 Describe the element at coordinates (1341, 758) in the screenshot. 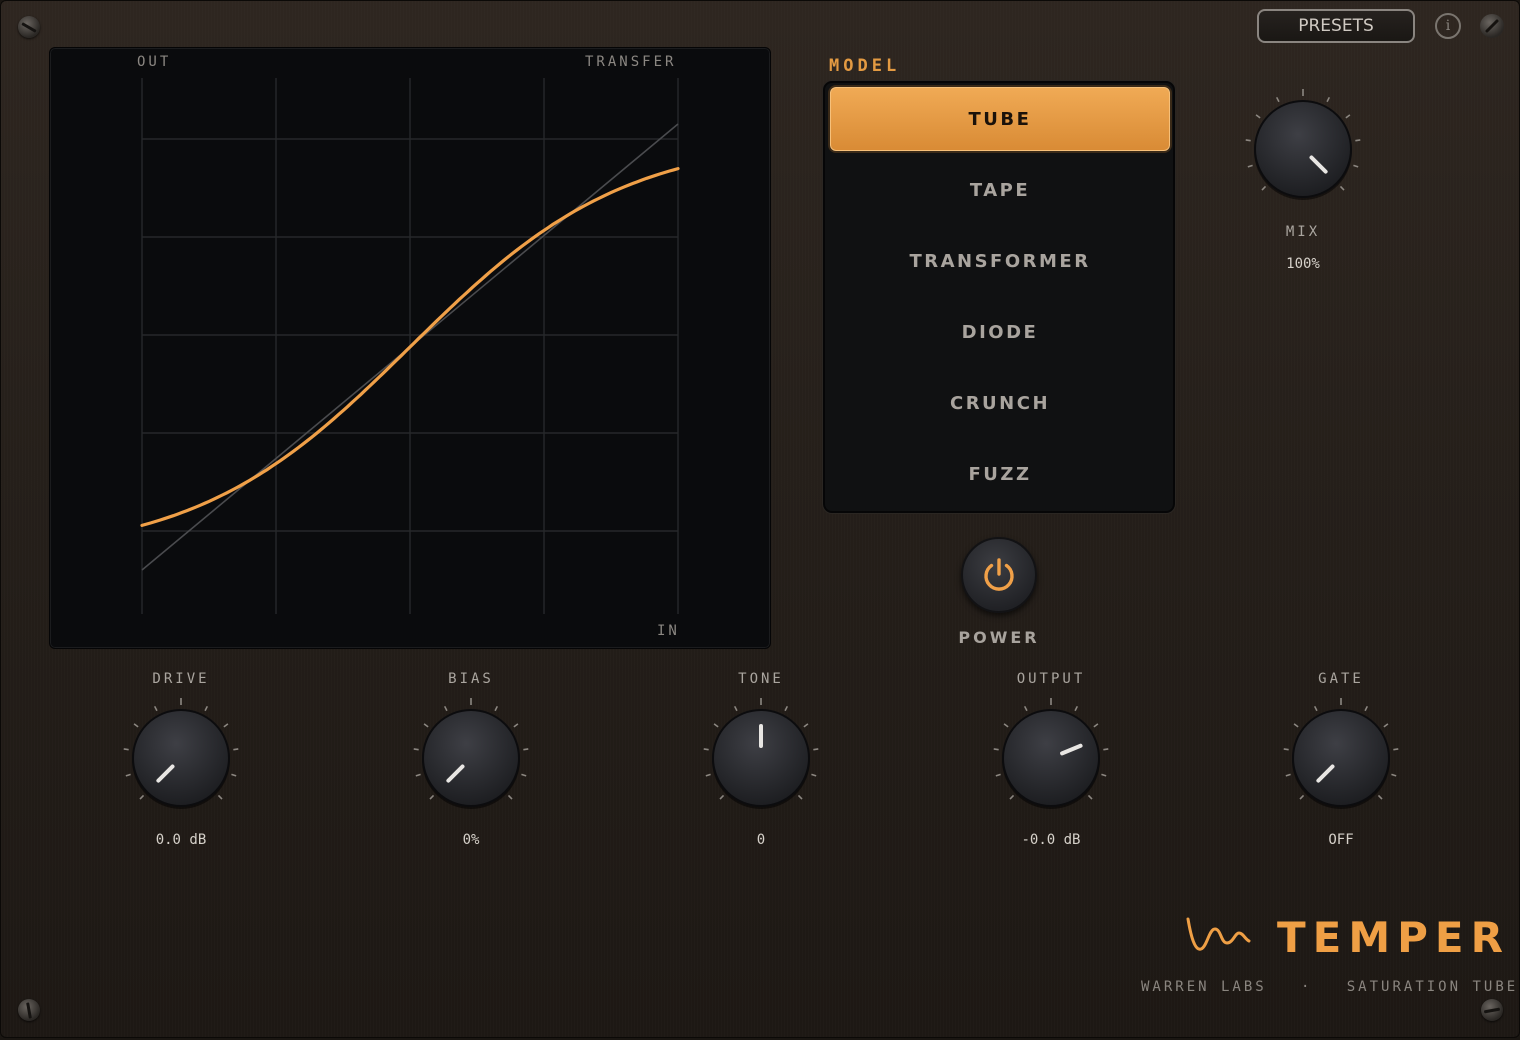

I see `gate-knob` at that location.